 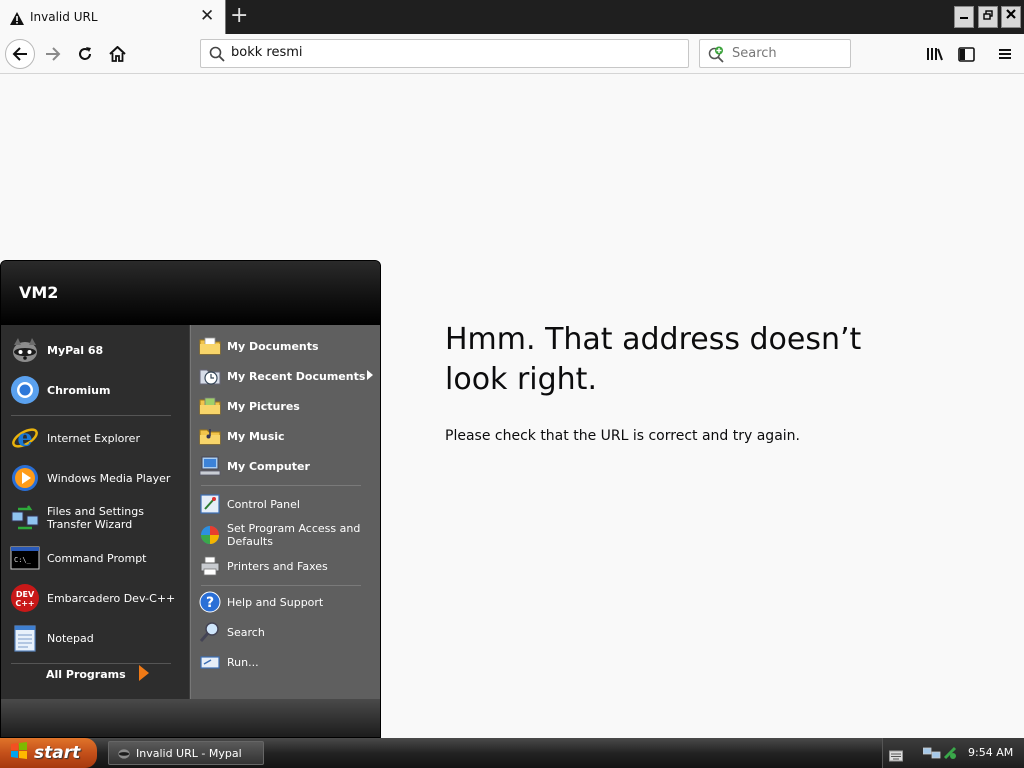 I want to click on safely-remove-icon, so click(x=950, y=754).